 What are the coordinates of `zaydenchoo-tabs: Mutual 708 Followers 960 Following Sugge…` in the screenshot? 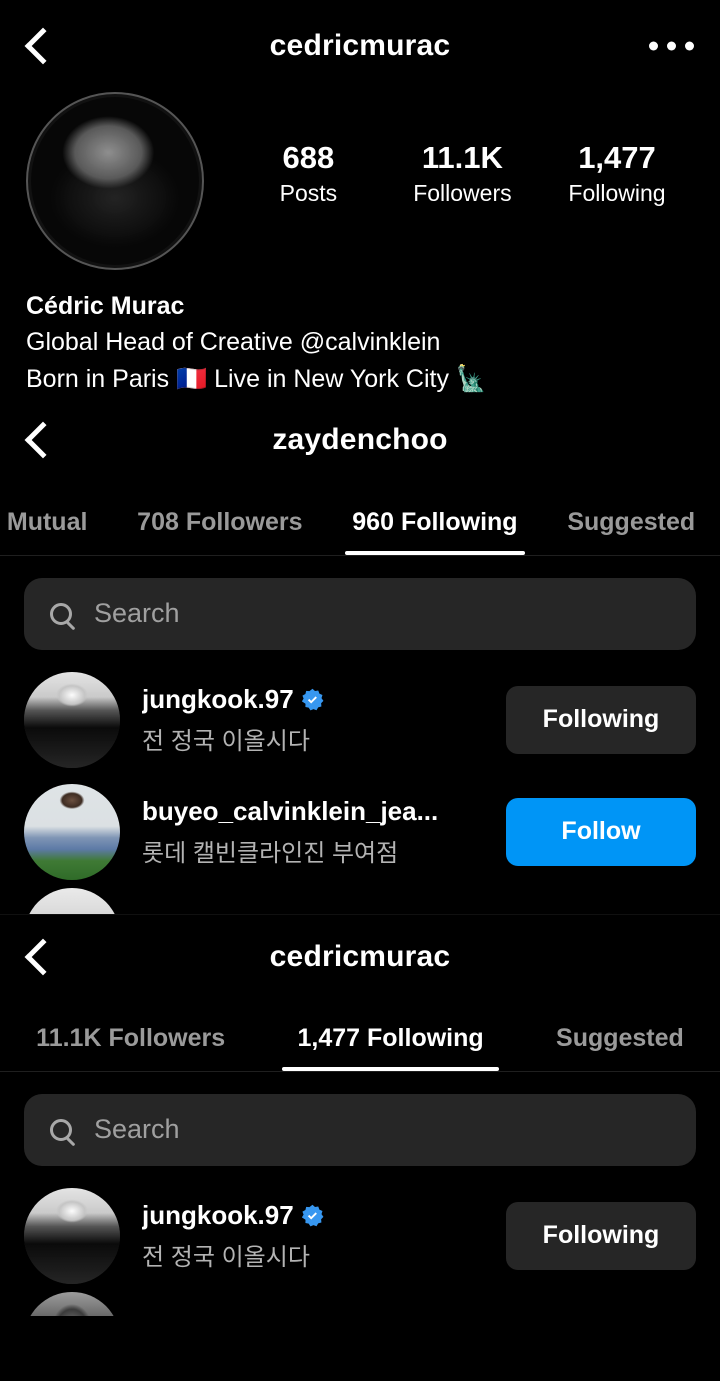 It's located at (360, 519).